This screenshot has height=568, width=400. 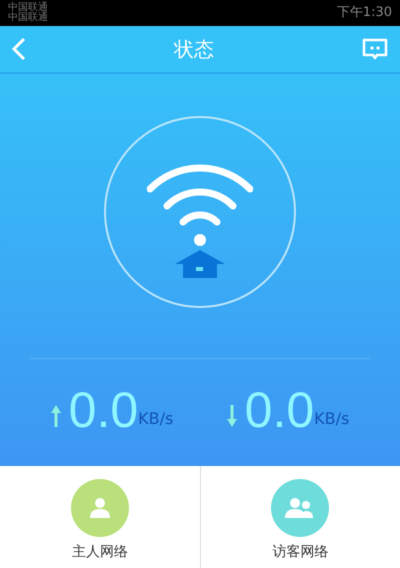 What do you see at coordinates (375, 49) in the screenshot?
I see `message-icon` at bounding box center [375, 49].